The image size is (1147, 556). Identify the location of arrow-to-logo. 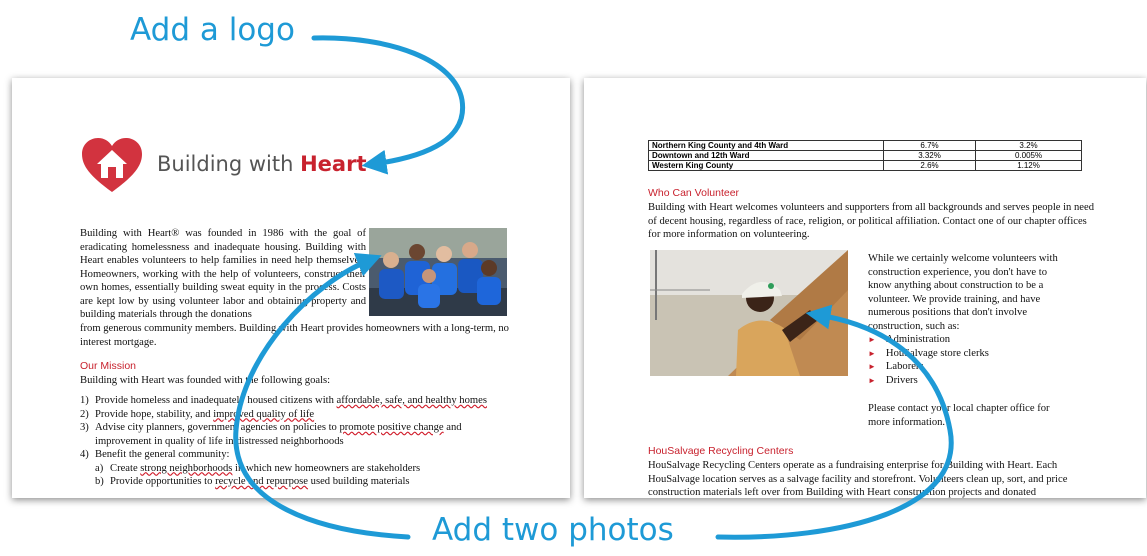
(388, 105).